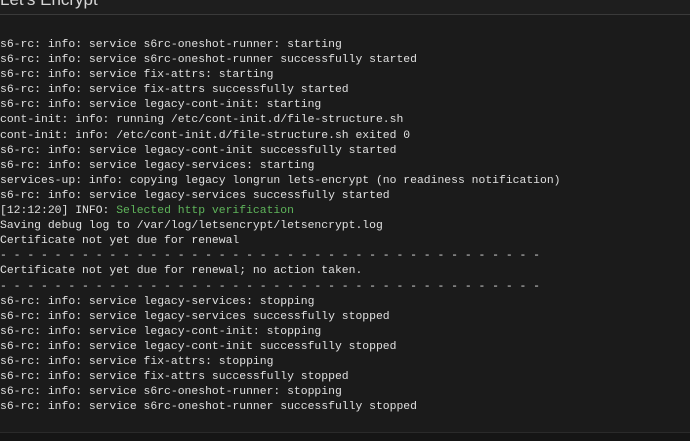 This screenshot has height=441, width=690. I want to click on log-line: s6-rc: info: service fix-attrs: starting, so click(137, 75).